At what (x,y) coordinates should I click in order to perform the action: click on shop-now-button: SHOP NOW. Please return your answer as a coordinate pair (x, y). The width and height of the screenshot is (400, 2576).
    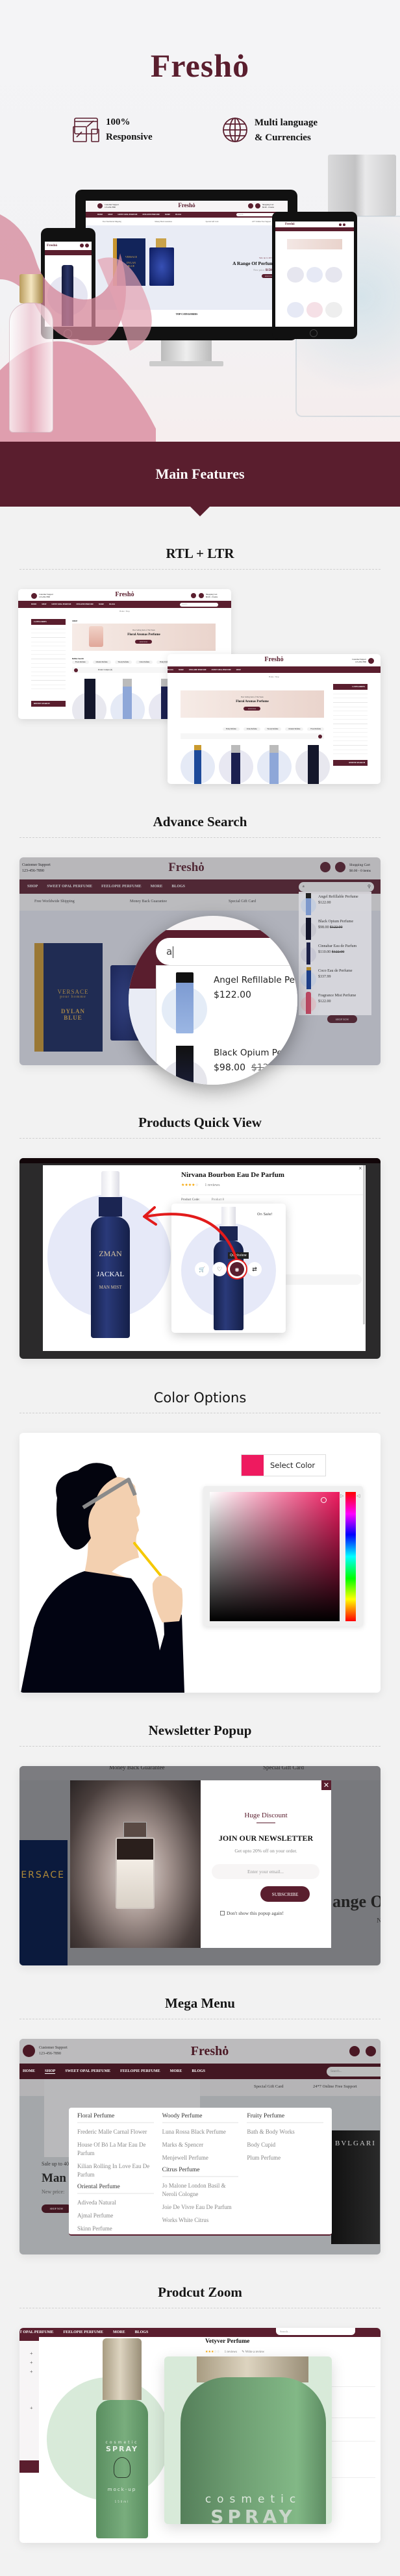
    Looking at the image, I should click on (56, 2208).